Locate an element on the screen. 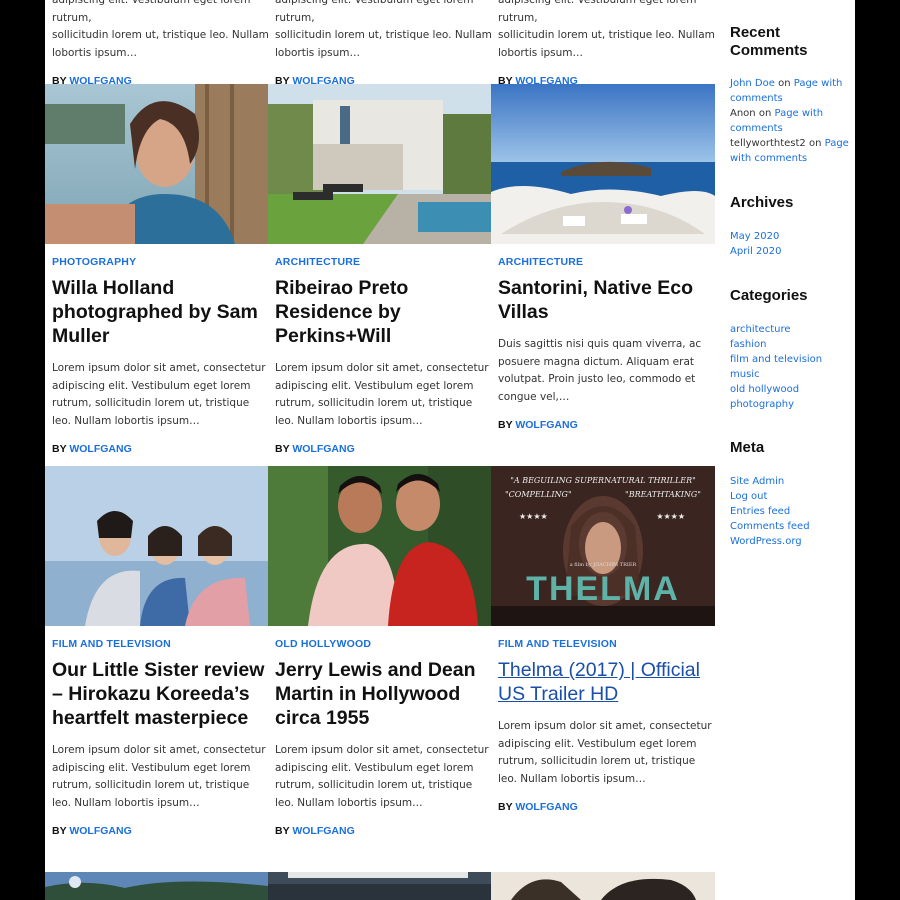 The width and height of the screenshot is (900, 900). category-link-old-hollywood: old hollywood is located at coordinates (791, 389).